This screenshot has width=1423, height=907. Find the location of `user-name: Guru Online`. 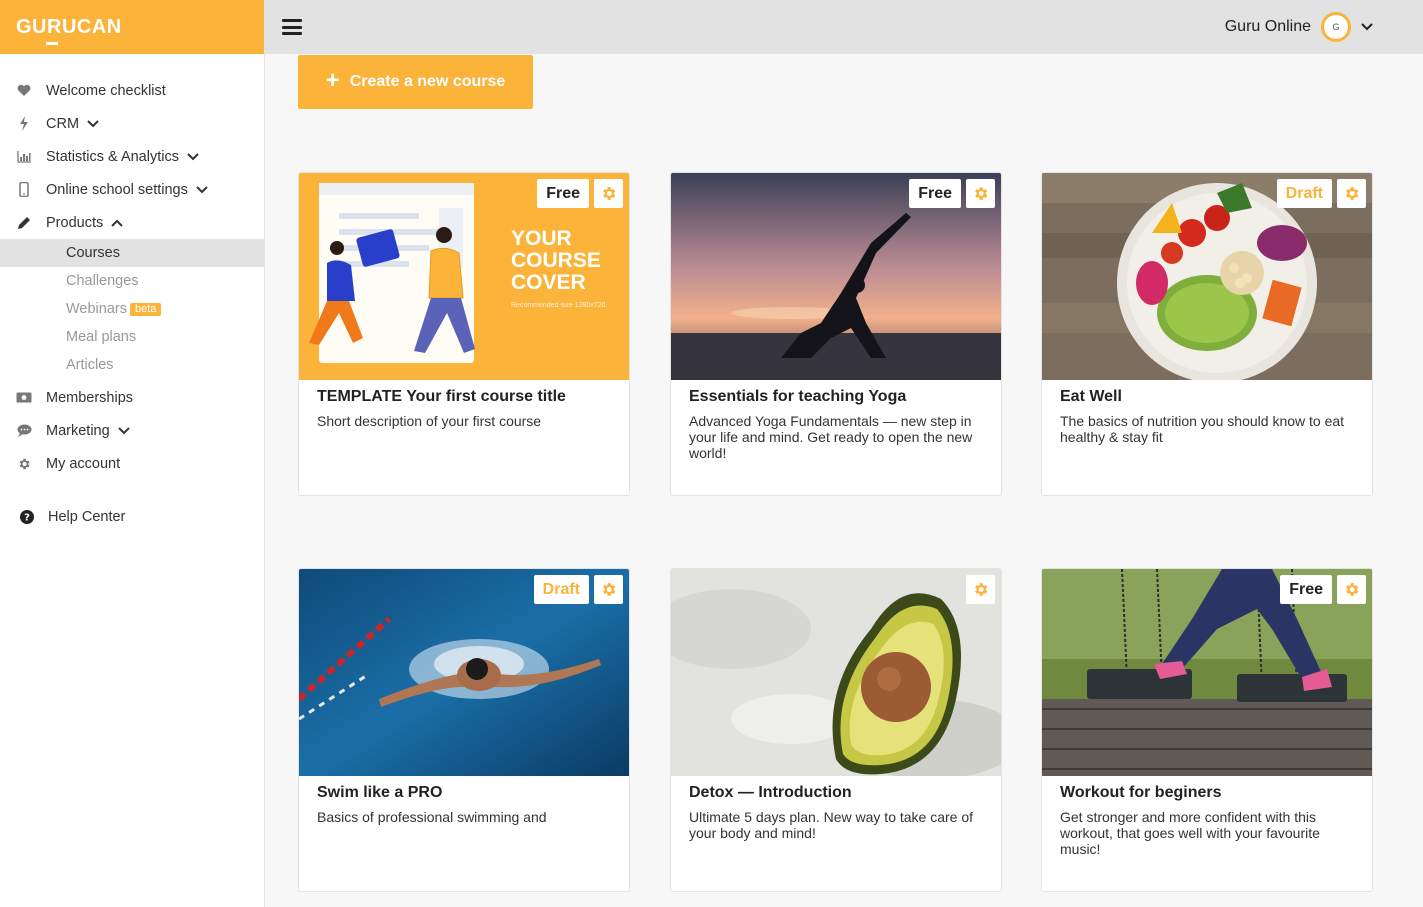

user-name: Guru Online is located at coordinates (1267, 26).